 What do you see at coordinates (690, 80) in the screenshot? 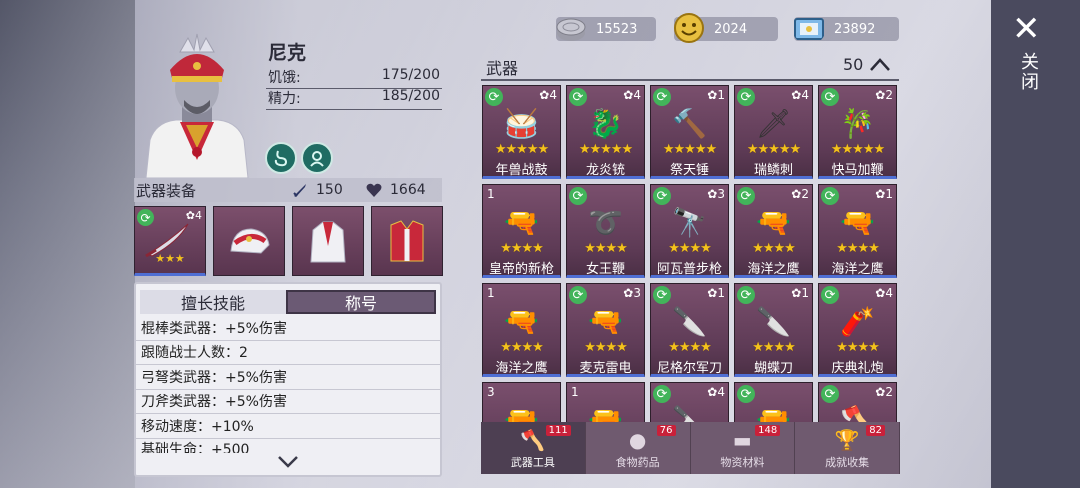
I see `weapons-divider` at bounding box center [690, 80].